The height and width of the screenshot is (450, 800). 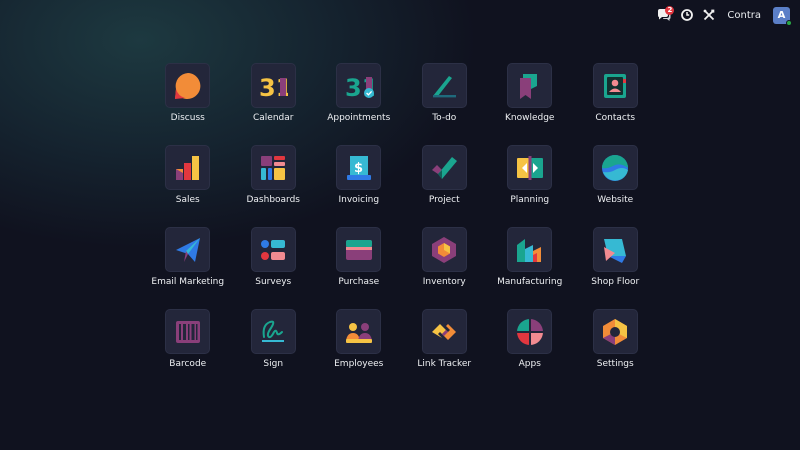 I want to click on activities-menu, so click(x=687, y=15).